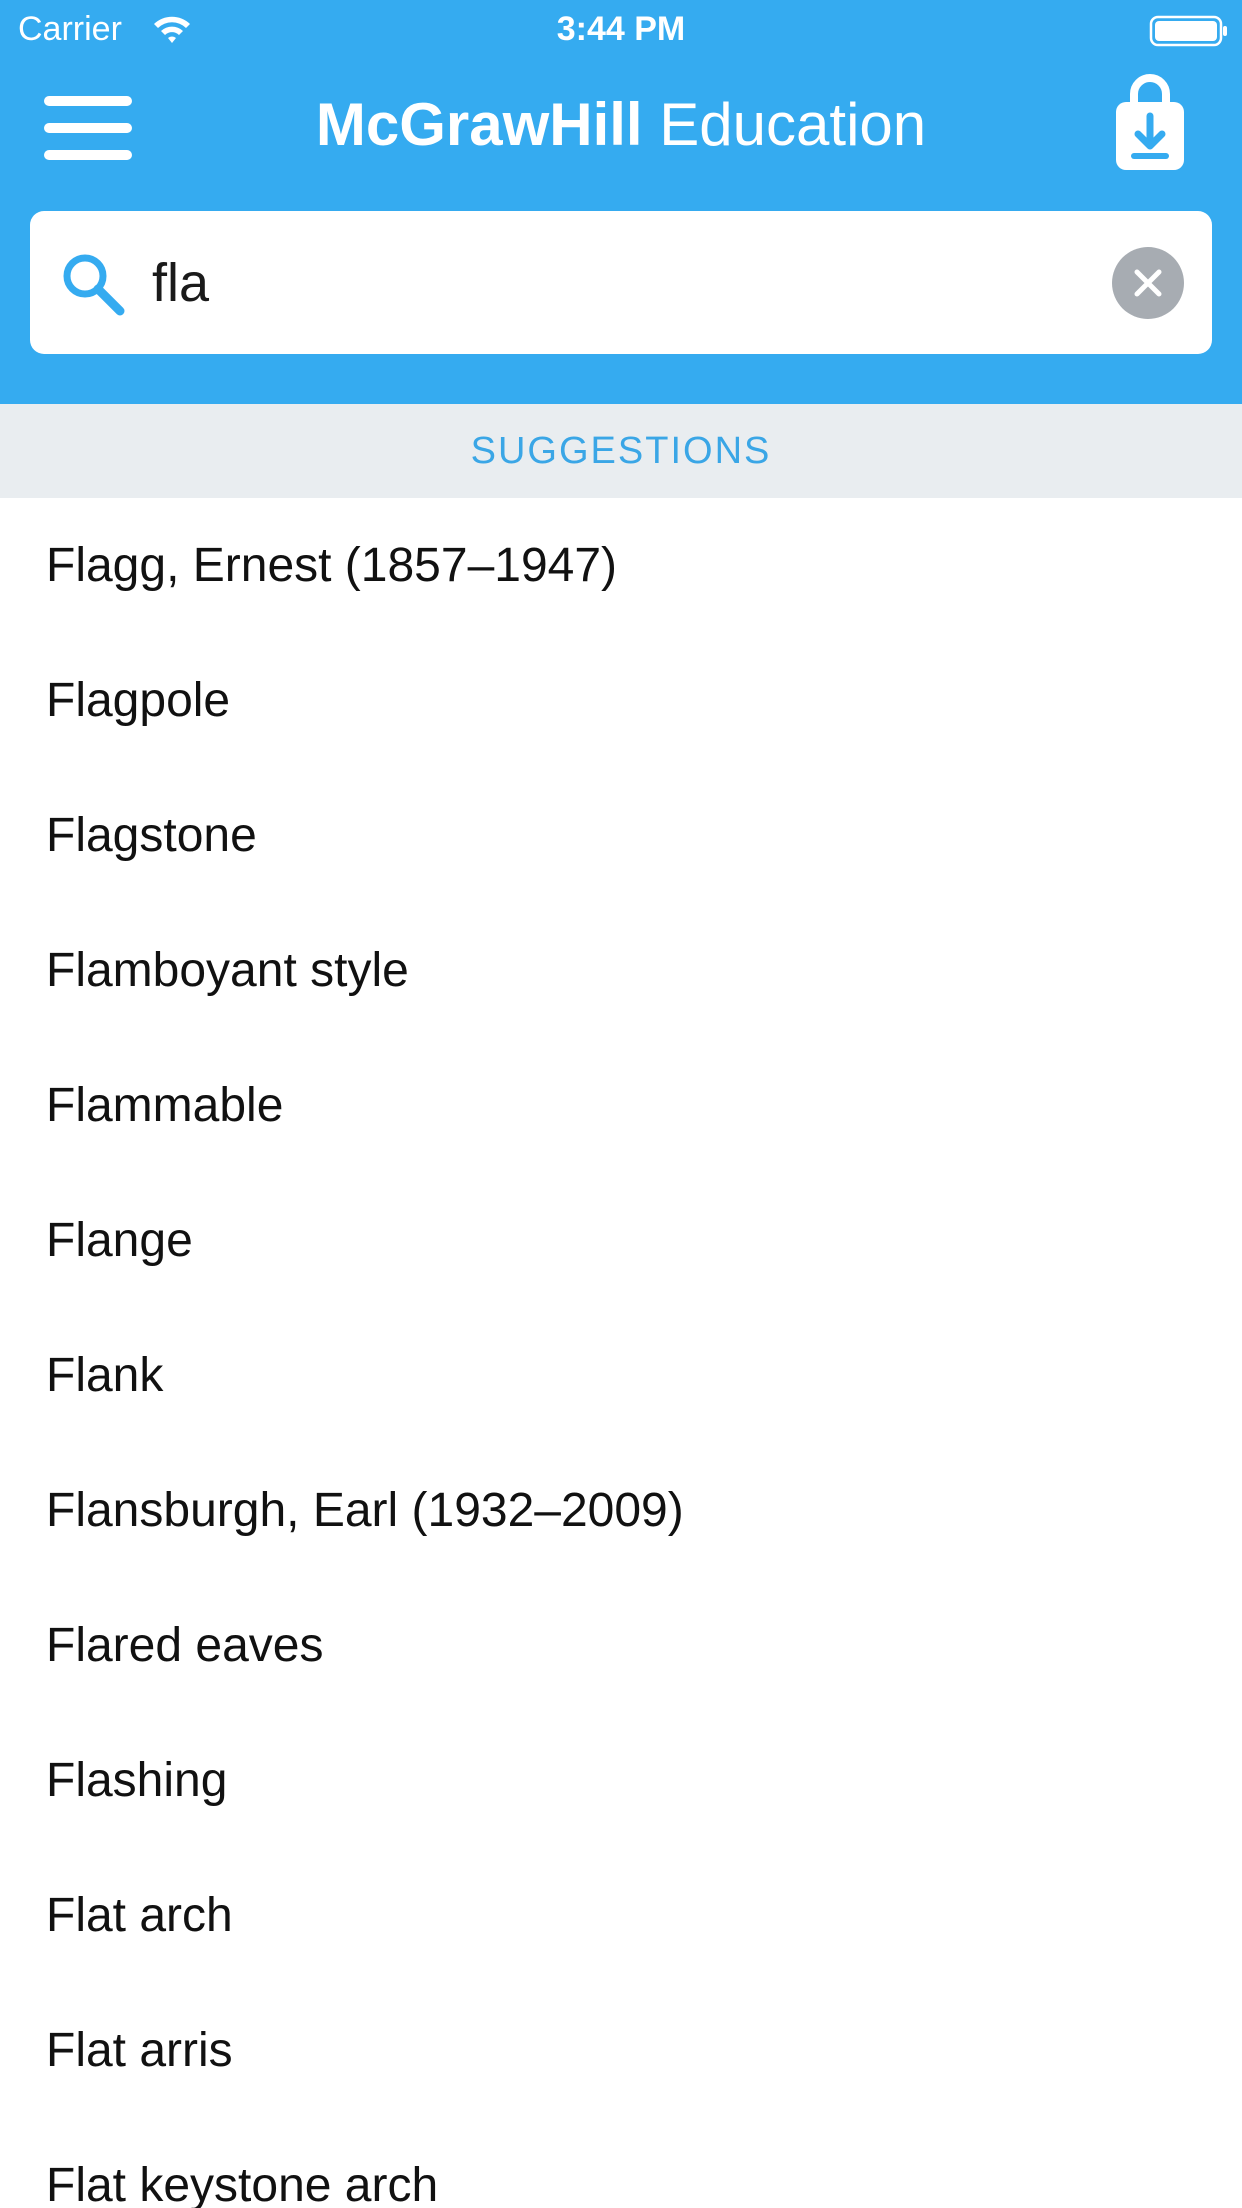 This screenshot has width=1242, height=2208. I want to click on clear-search-button, so click(1148, 283).